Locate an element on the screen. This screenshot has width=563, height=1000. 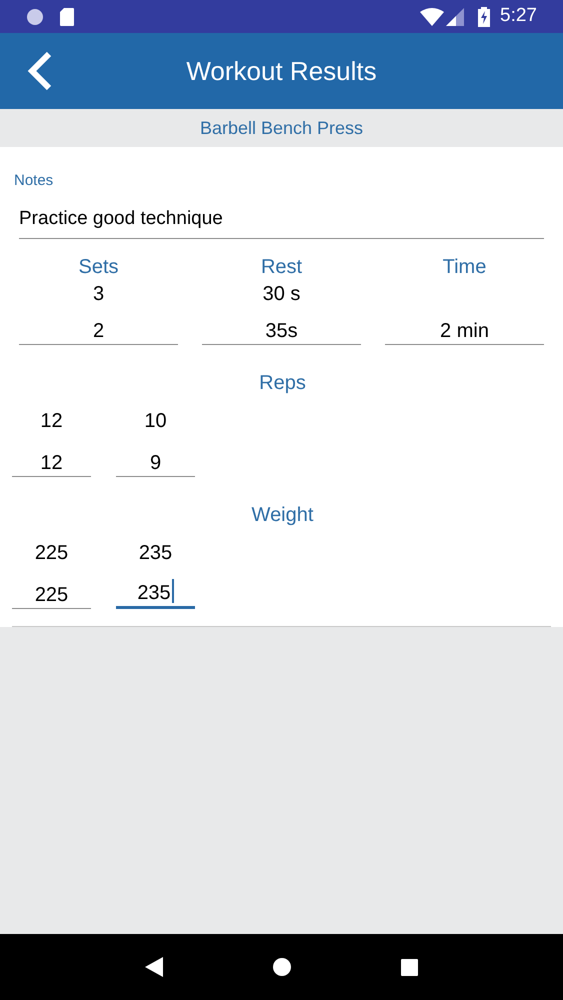
clock: 5:27 is located at coordinates (518, 16).